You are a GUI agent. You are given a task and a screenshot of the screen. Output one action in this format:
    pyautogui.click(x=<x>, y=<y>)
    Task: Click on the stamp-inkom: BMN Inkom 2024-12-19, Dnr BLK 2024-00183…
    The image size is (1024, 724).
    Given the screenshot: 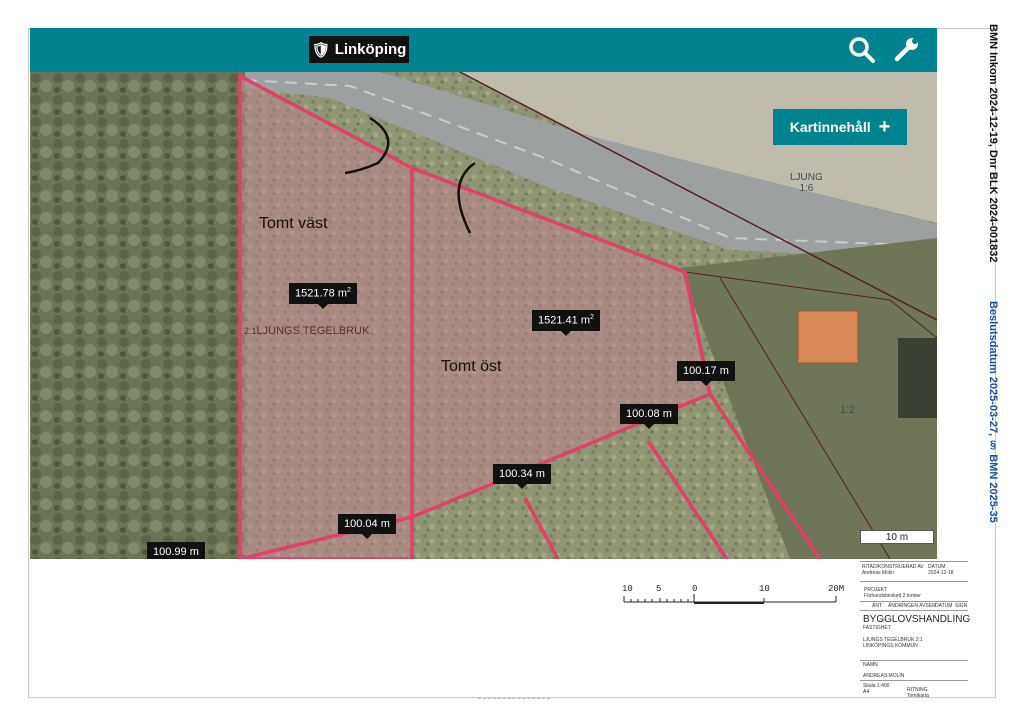 What is the action you would take?
    pyautogui.click(x=993, y=143)
    